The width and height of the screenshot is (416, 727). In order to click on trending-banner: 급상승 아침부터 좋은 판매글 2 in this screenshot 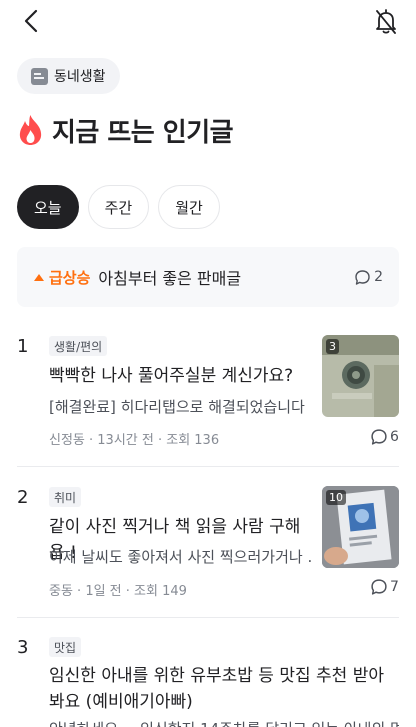, I will do `click(208, 277)`.